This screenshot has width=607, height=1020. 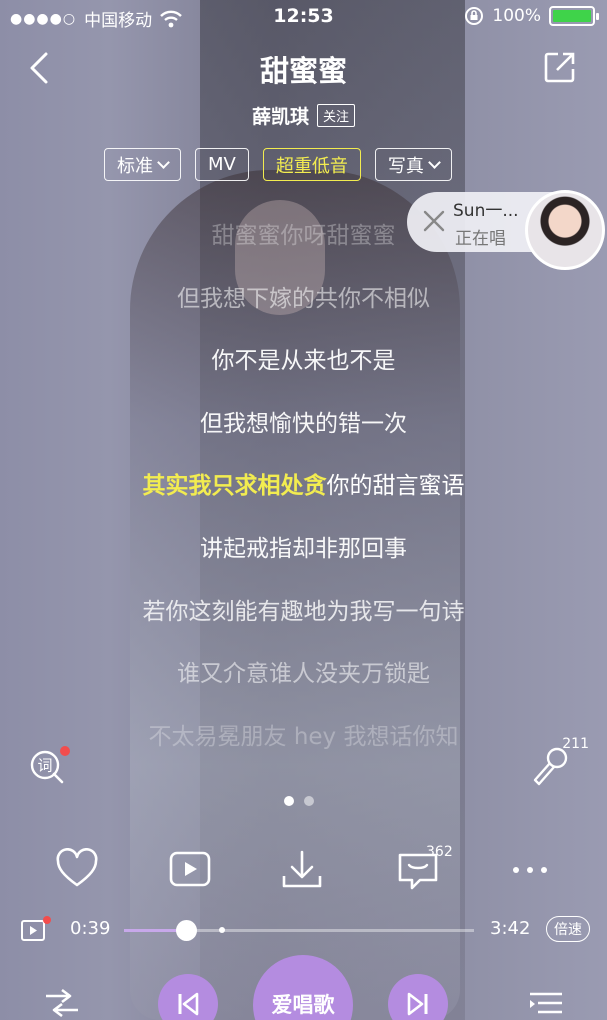 What do you see at coordinates (303, 611) in the screenshot?
I see `lyric-text: 若你这刻能有趣地为我写一句诗` at bounding box center [303, 611].